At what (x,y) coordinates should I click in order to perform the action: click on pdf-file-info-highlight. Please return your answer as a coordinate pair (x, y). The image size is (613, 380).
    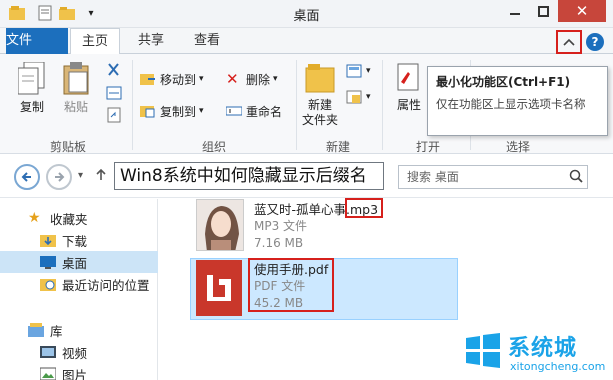
    Looking at the image, I should click on (291, 285).